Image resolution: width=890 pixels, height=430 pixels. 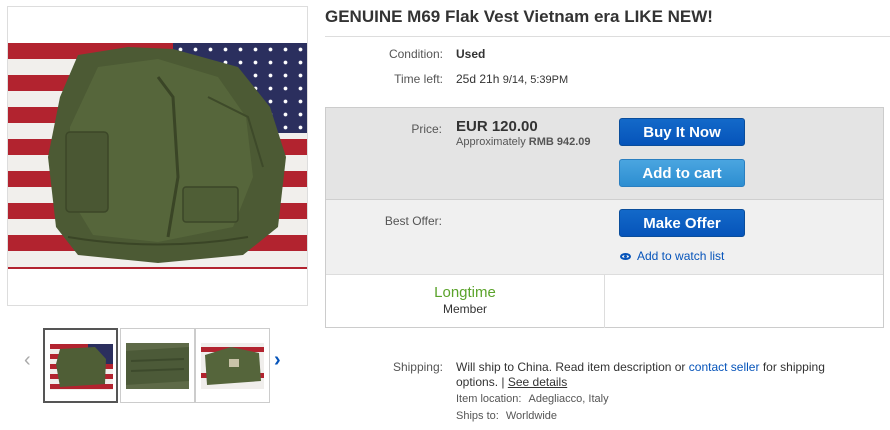 I want to click on thumbnail-2-image, so click(x=157, y=366).